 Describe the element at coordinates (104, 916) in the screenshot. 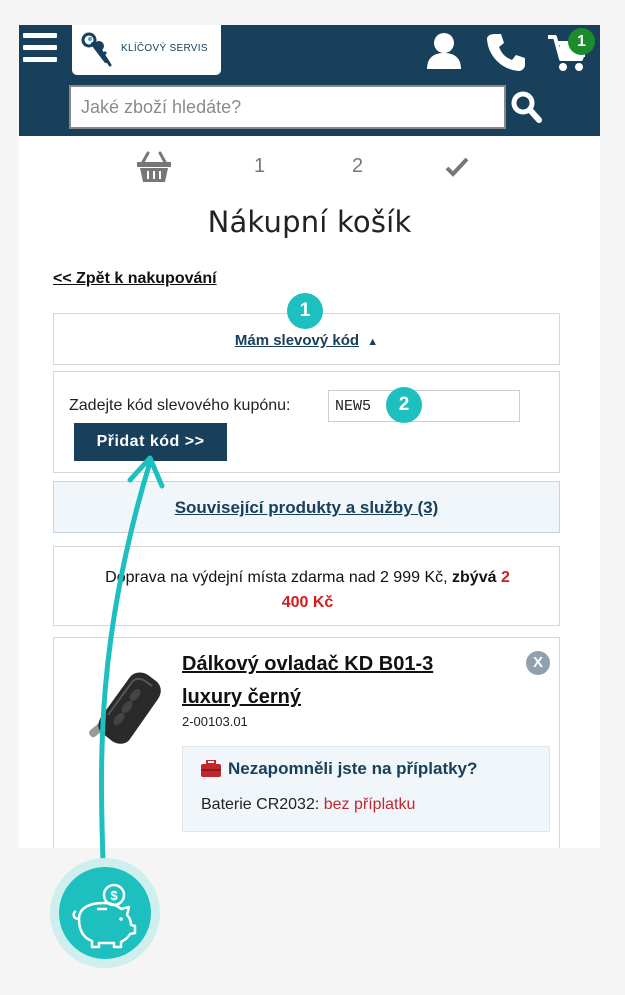

I see `piggy-bank-icon: $` at that location.